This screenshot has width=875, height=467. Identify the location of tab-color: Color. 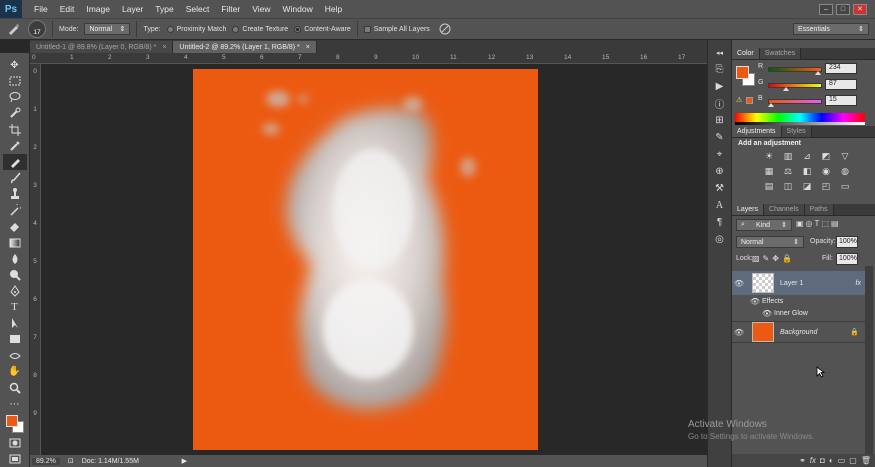
(746, 53).